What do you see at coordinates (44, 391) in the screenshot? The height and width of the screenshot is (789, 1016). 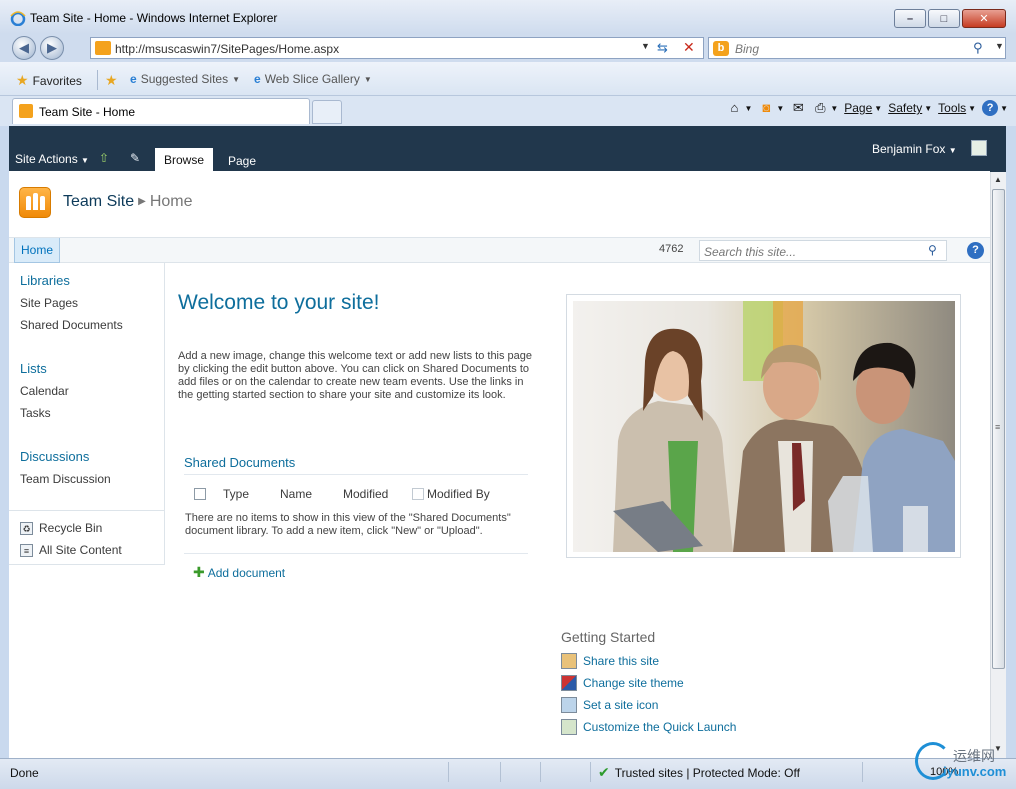 I see `ql-item-calendar: Calendar` at bounding box center [44, 391].